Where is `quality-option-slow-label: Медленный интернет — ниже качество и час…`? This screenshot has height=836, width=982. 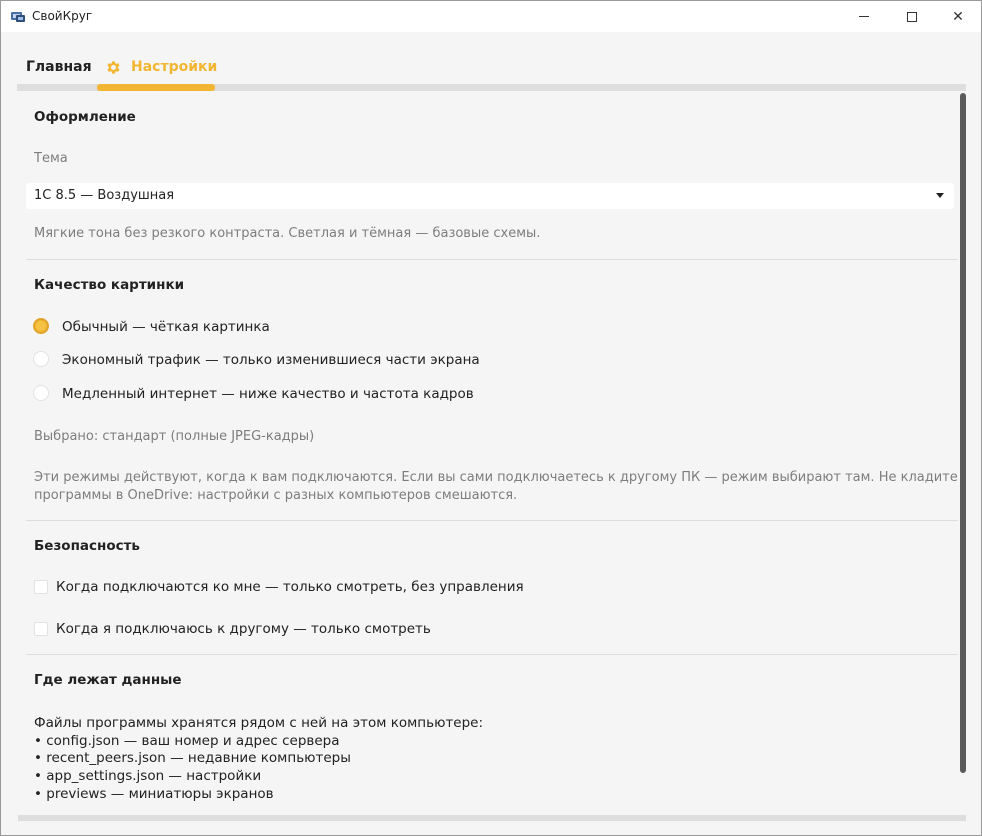 quality-option-slow-label: Медленный интернет — ниже качество и час… is located at coordinates (268, 394).